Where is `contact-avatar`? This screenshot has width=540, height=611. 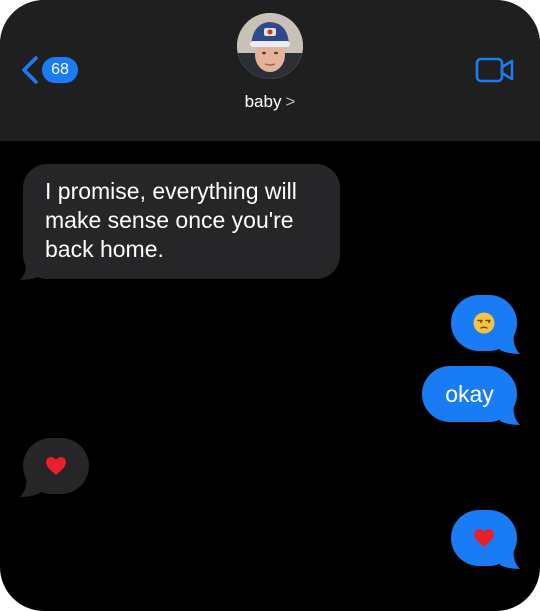
contact-avatar is located at coordinates (270, 46).